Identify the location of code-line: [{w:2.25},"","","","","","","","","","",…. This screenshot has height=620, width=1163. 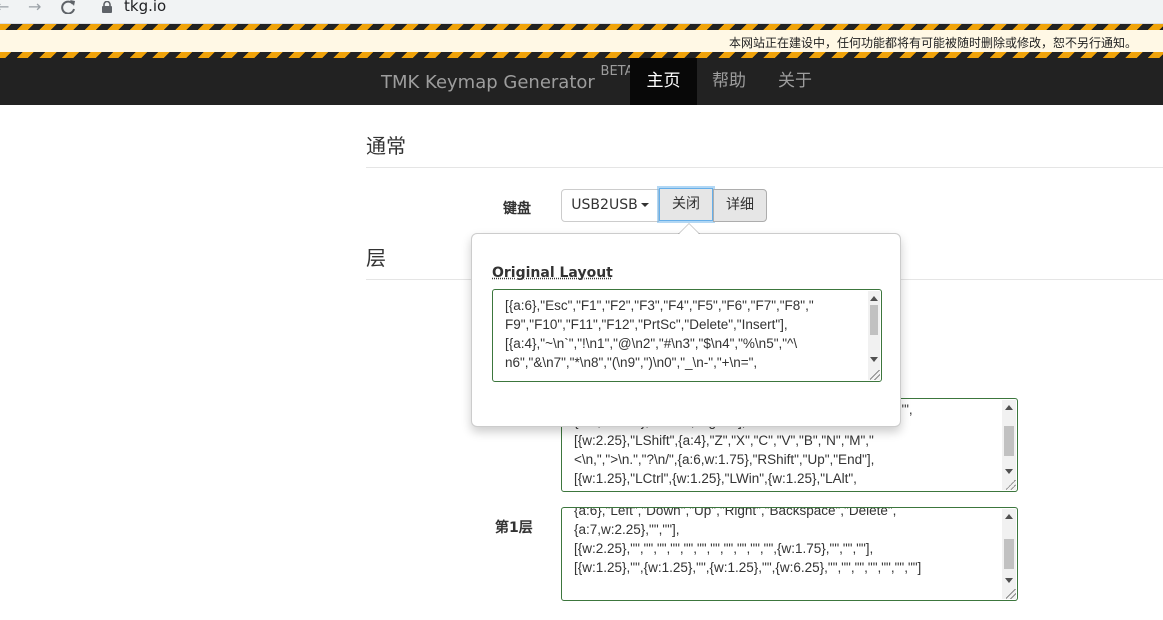
(724, 548).